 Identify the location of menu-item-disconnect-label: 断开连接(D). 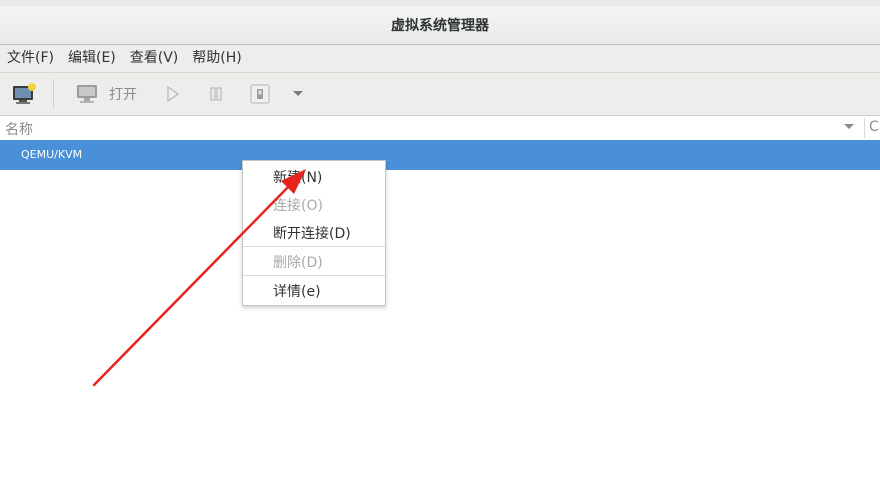
(312, 234).